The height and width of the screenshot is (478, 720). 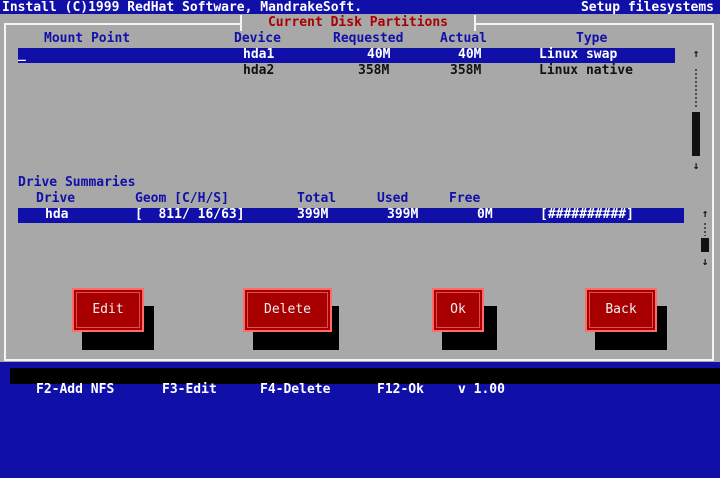 What do you see at coordinates (400, 389) in the screenshot?
I see `help-f12-ok: F12-Ok` at bounding box center [400, 389].